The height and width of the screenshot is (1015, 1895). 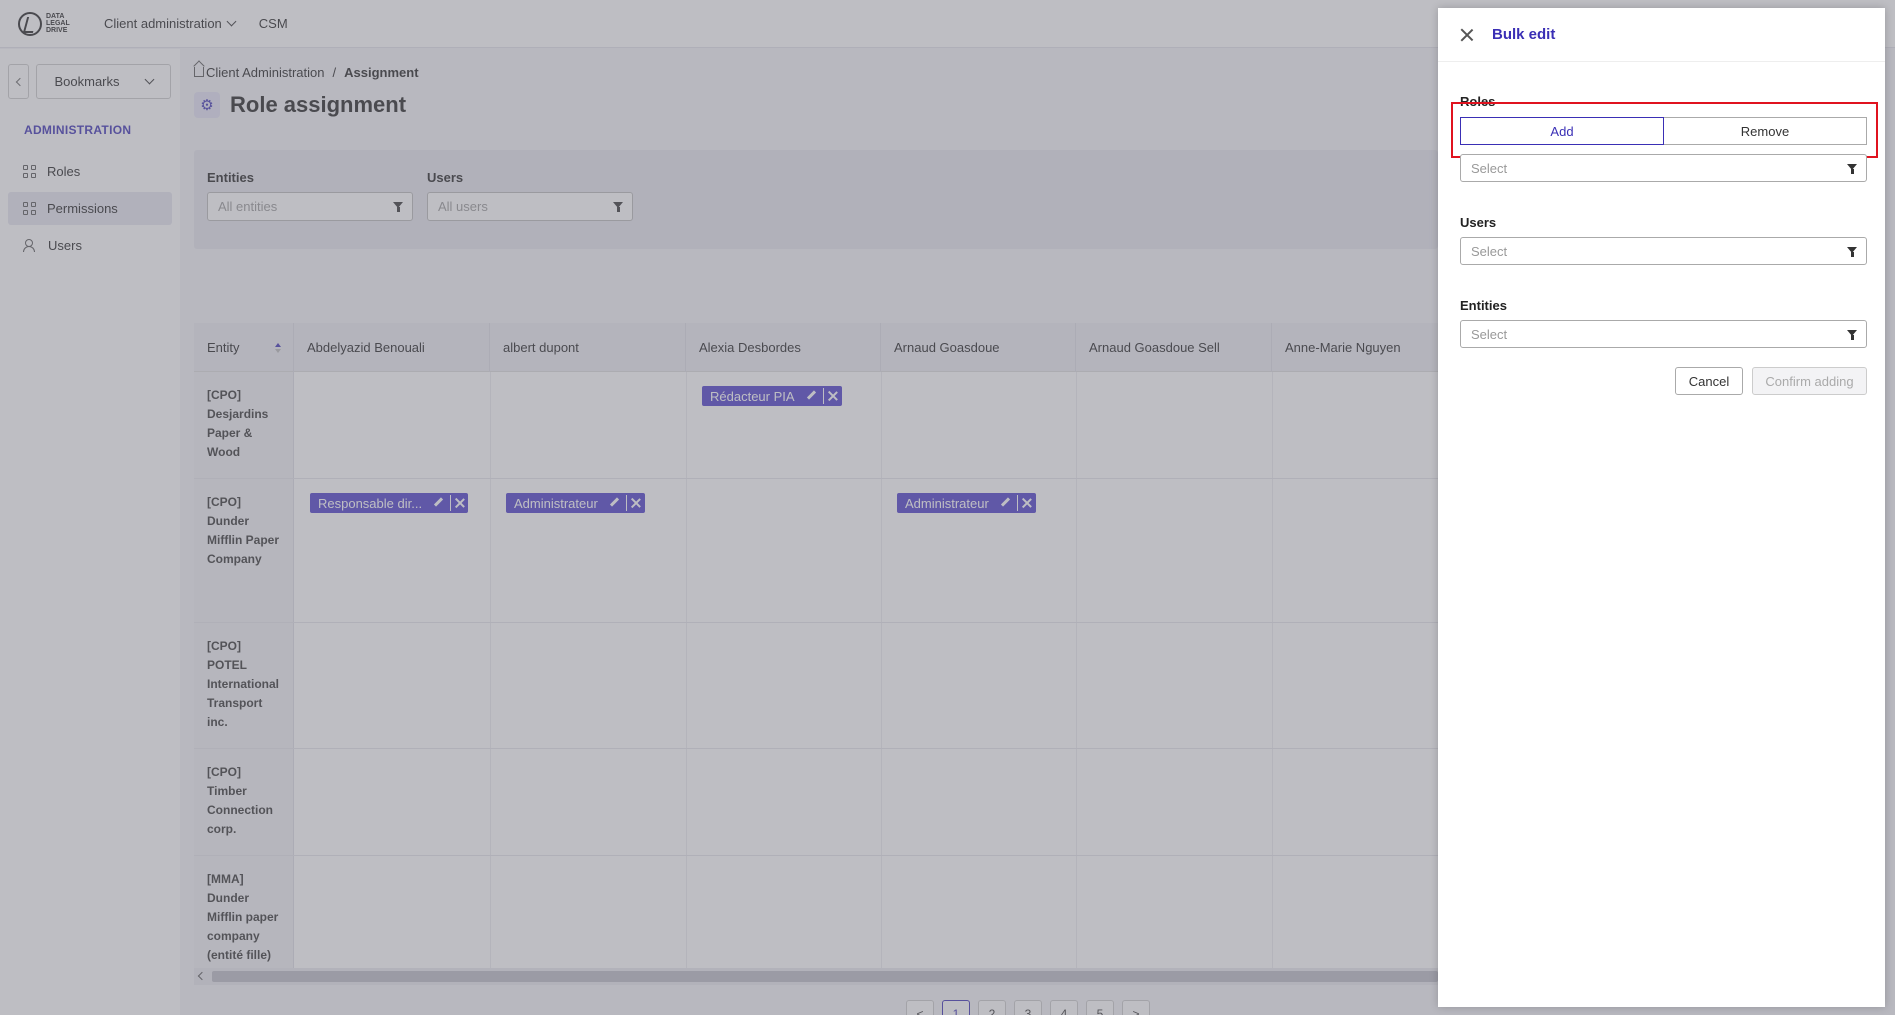 I want to click on users-label: Users, so click(x=1478, y=222).